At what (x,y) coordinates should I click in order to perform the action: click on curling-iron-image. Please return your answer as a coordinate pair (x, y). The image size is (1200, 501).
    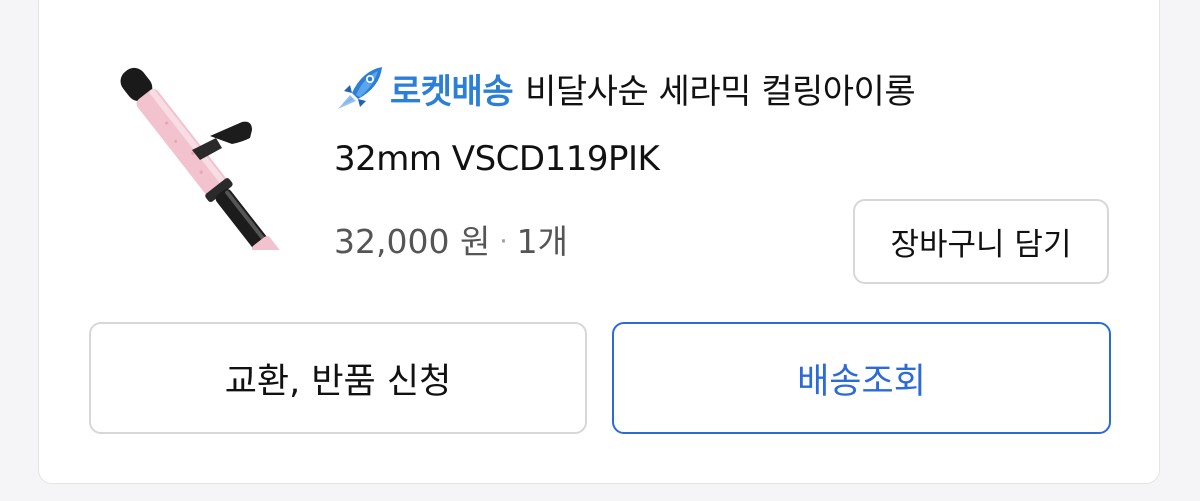
    Looking at the image, I should click on (202, 169).